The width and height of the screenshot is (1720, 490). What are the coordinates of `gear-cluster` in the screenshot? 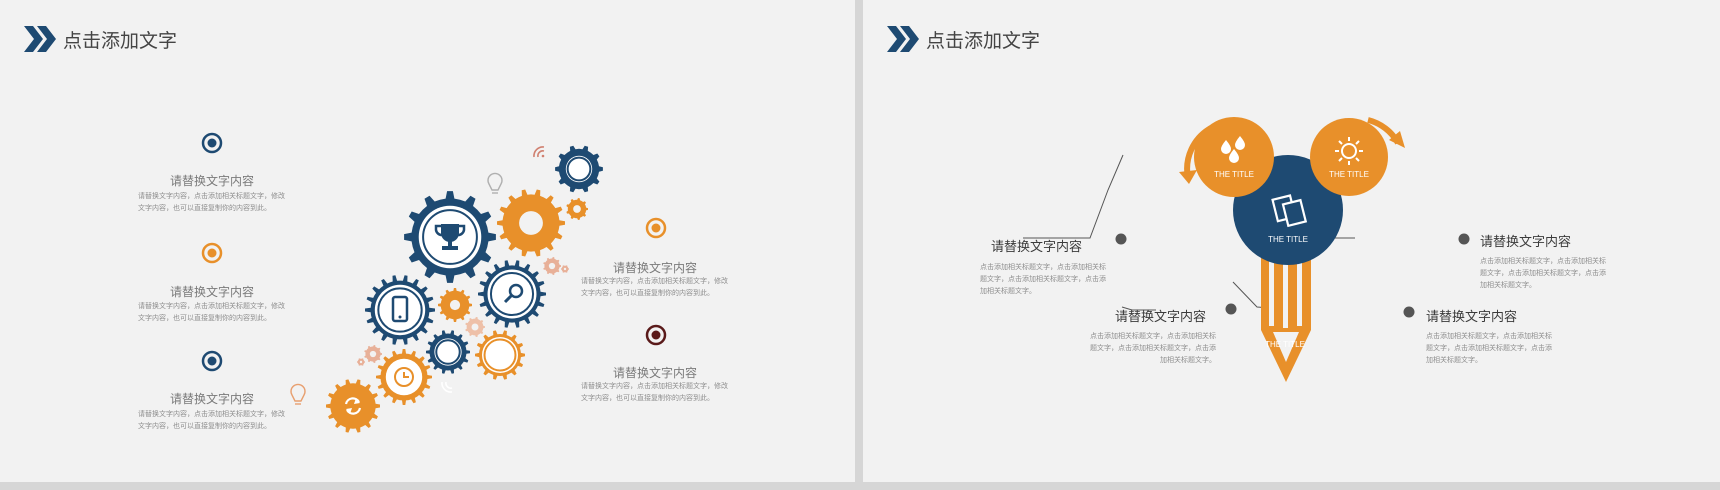 It's located at (446, 289).